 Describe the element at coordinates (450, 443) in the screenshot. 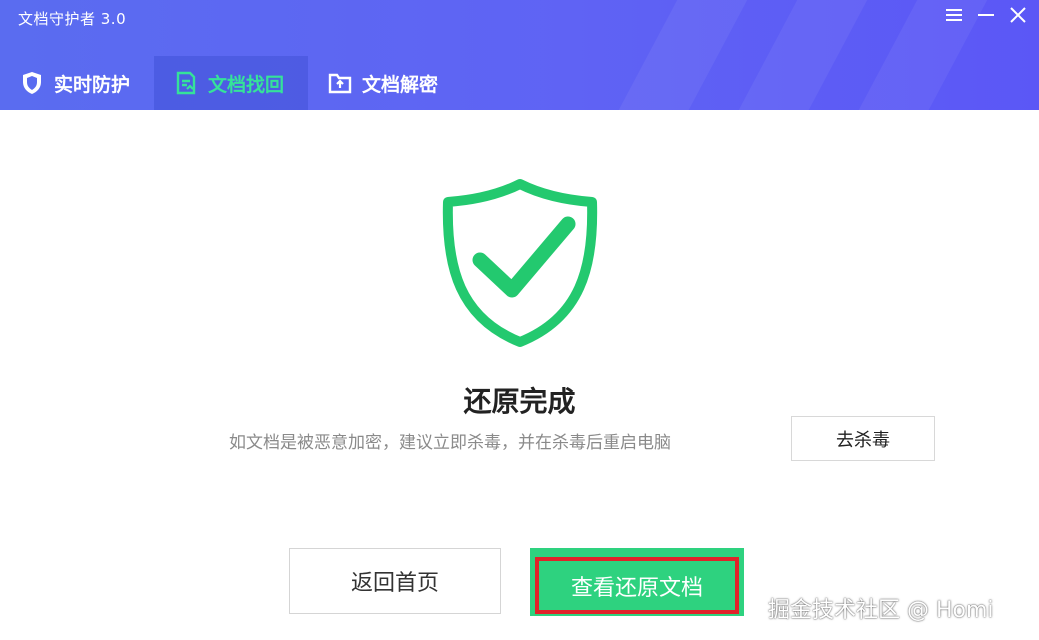

I see `hint-text: 如文档是被恶意加密，建议立即杀毒，并在杀毒后重启电脑` at that location.